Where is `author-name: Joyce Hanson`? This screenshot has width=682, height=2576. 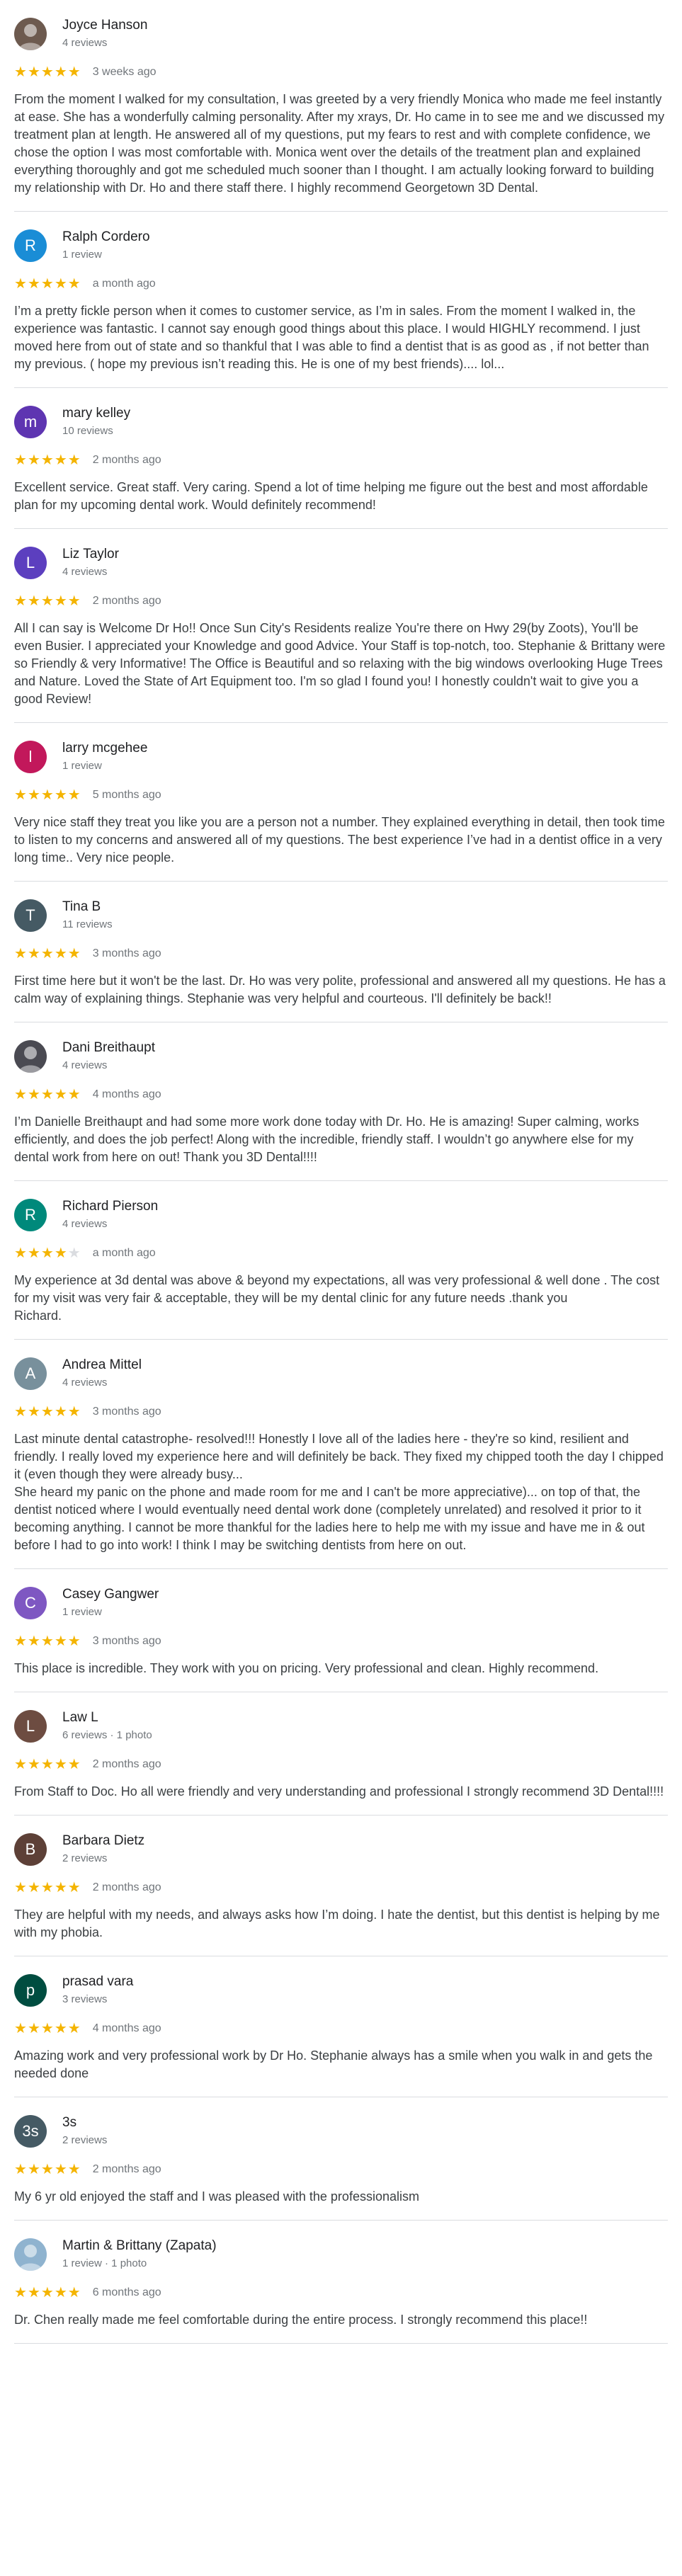 author-name: Joyce Hanson is located at coordinates (105, 25).